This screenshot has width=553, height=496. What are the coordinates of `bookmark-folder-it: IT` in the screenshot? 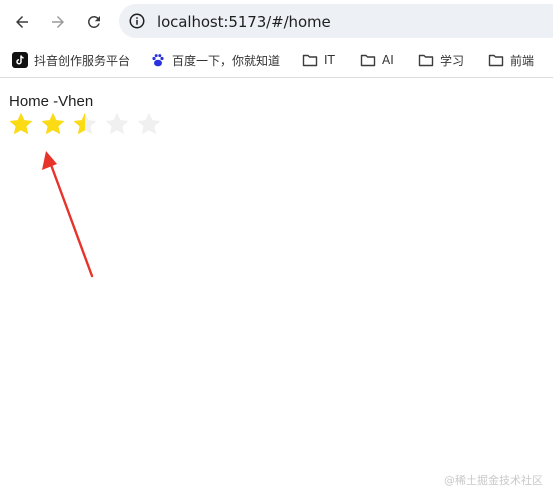 It's located at (318, 60).